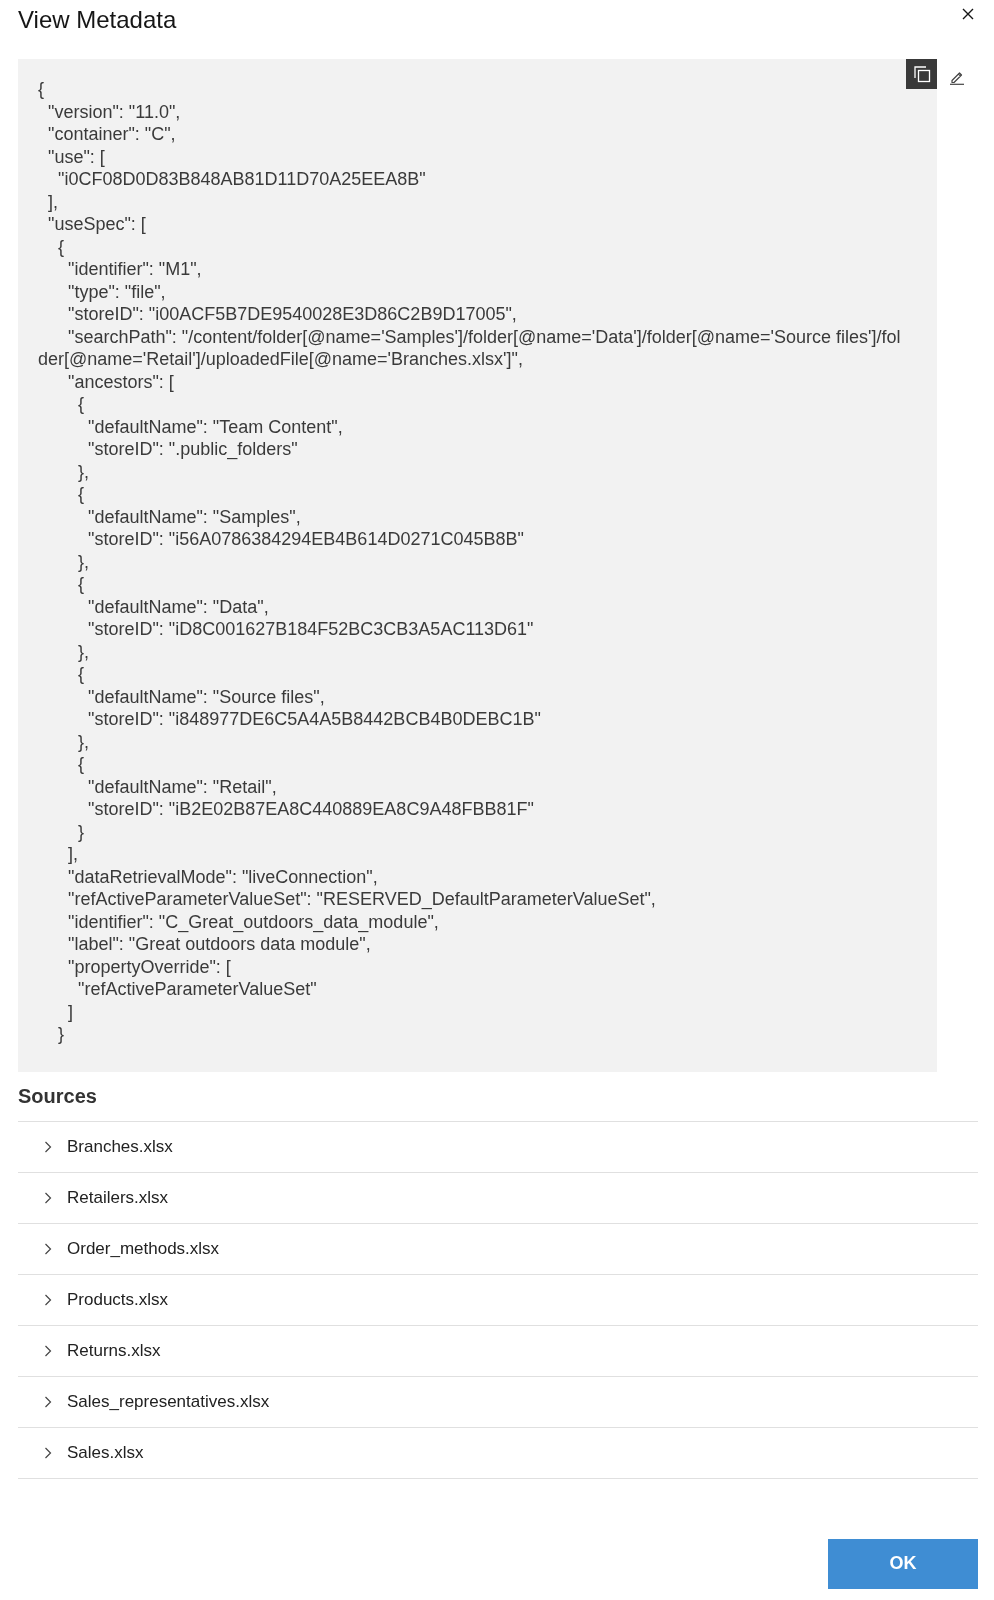 The image size is (994, 1600). I want to click on code-line: "defaultName": "Retail",, so click(182, 786).